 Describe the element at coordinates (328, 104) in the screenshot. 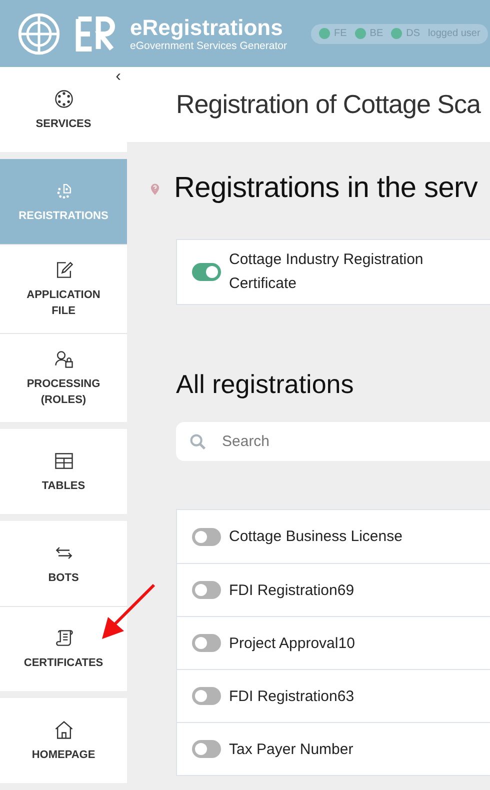

I see `page-title: Registration of Cottage Sca` at that location.